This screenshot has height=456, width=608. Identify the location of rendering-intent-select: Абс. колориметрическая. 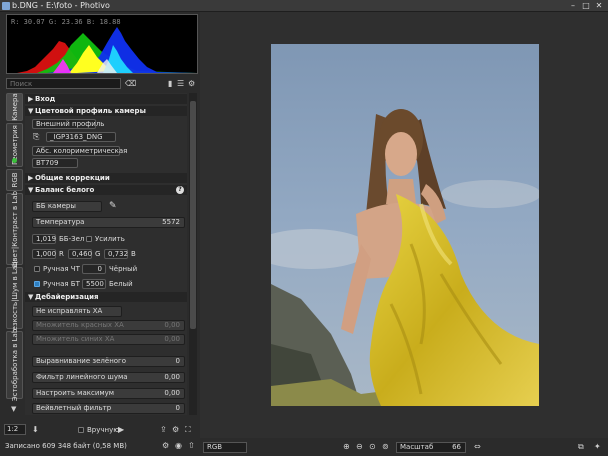
(79, 151).